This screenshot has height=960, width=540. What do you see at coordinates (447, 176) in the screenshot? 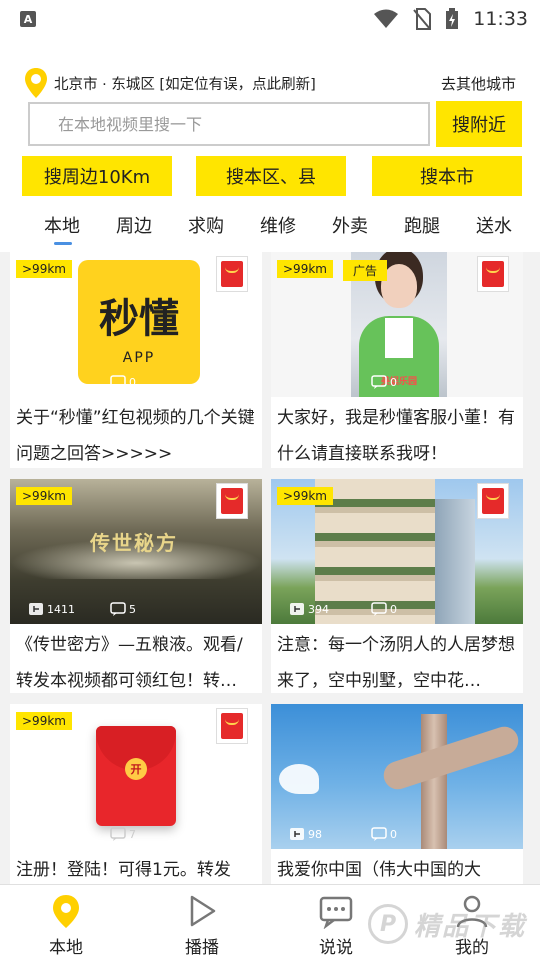
I see `search-city-button: 搜本市` at bounding box center [447, 176].